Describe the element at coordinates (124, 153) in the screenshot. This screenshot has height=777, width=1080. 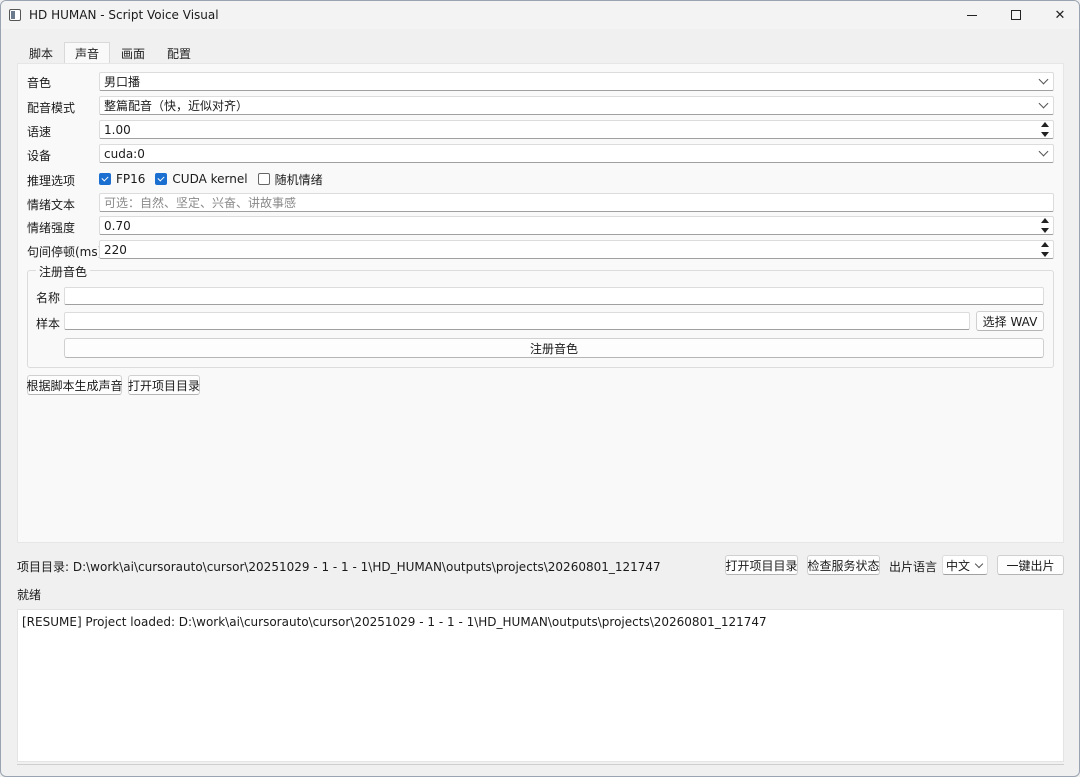
I see `device-value: cuda:0` at that location.